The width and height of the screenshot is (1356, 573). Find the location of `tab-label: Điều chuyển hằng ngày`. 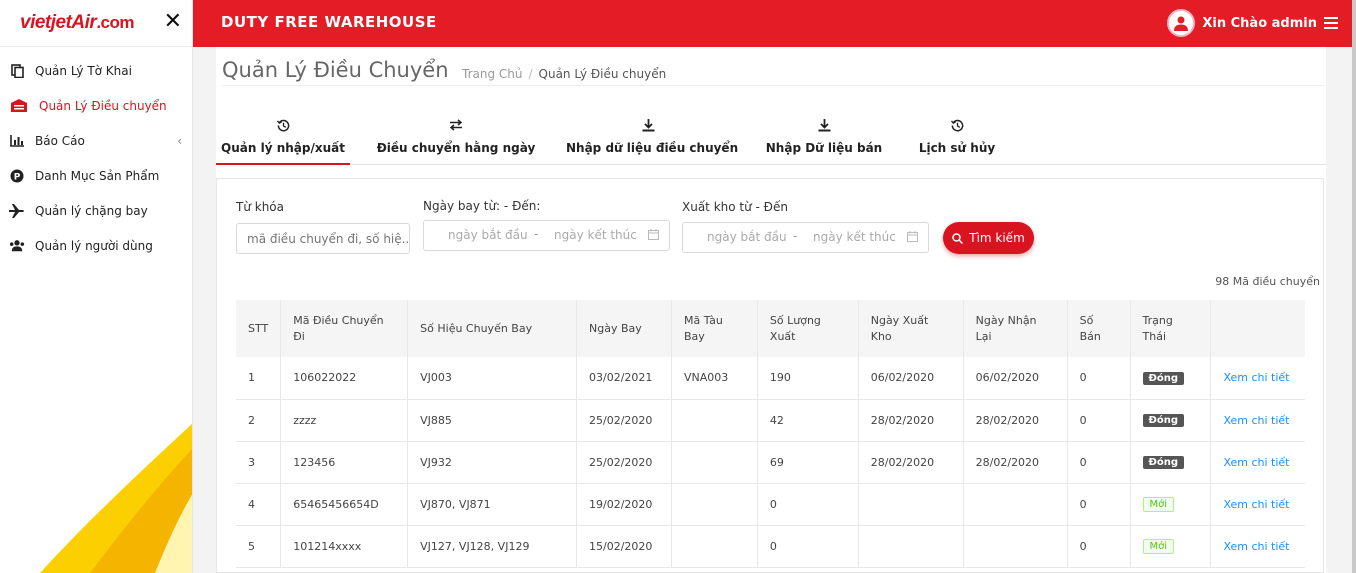

tab-label: Điều chuyển hằng ngày is located at coordinates (456, 148).